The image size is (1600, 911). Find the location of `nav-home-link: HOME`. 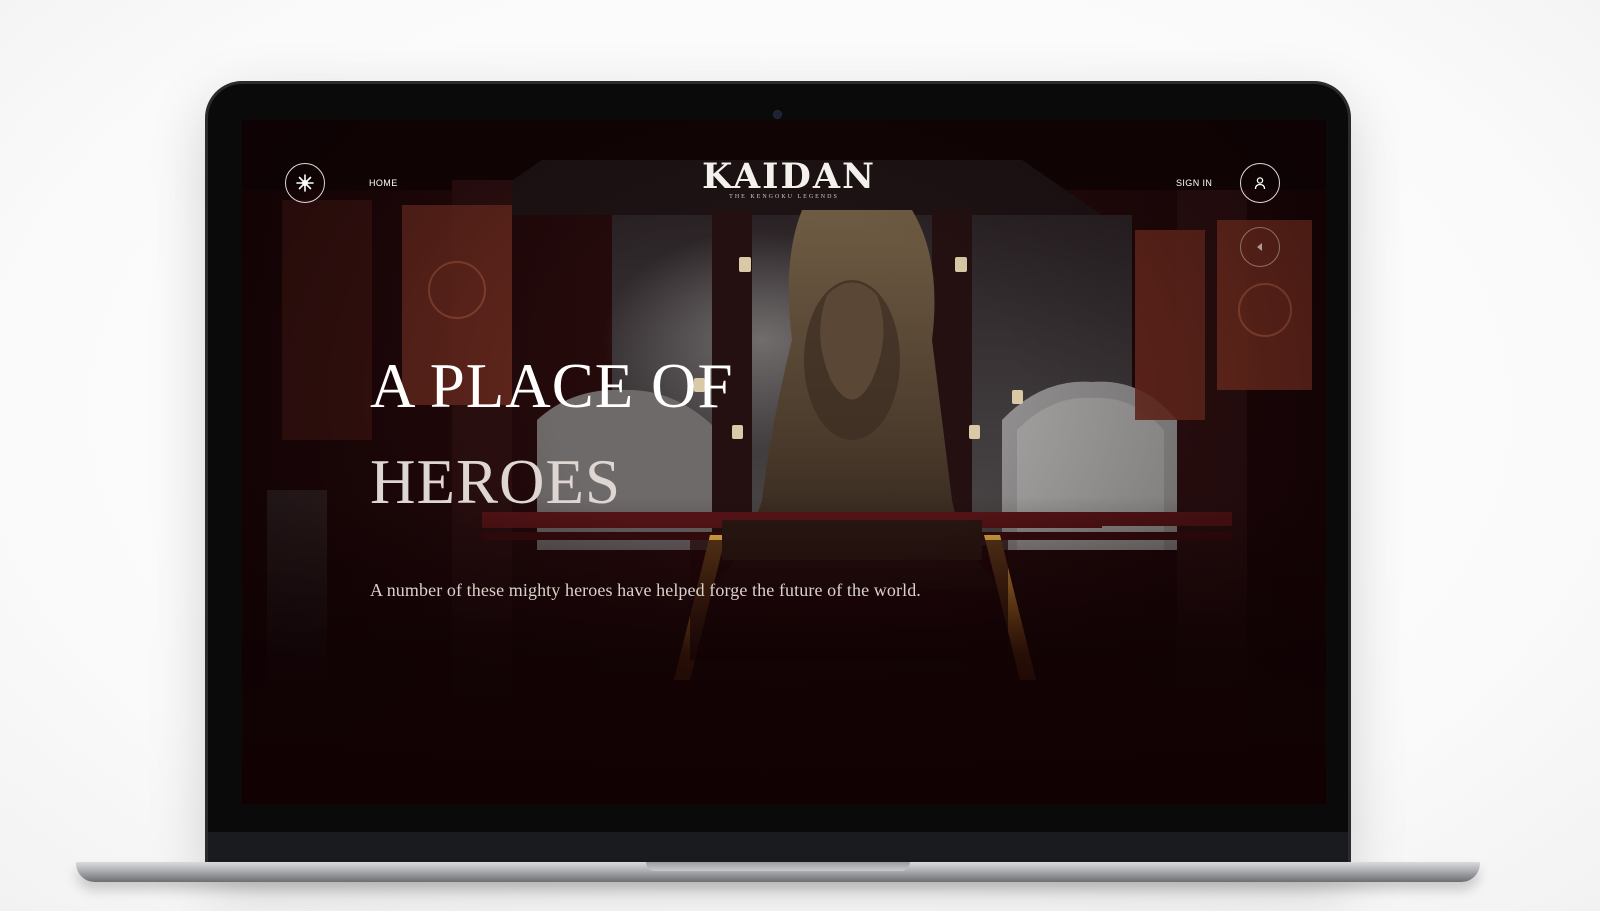

nav-home-link: HOME is located at coordinates (383, 183).